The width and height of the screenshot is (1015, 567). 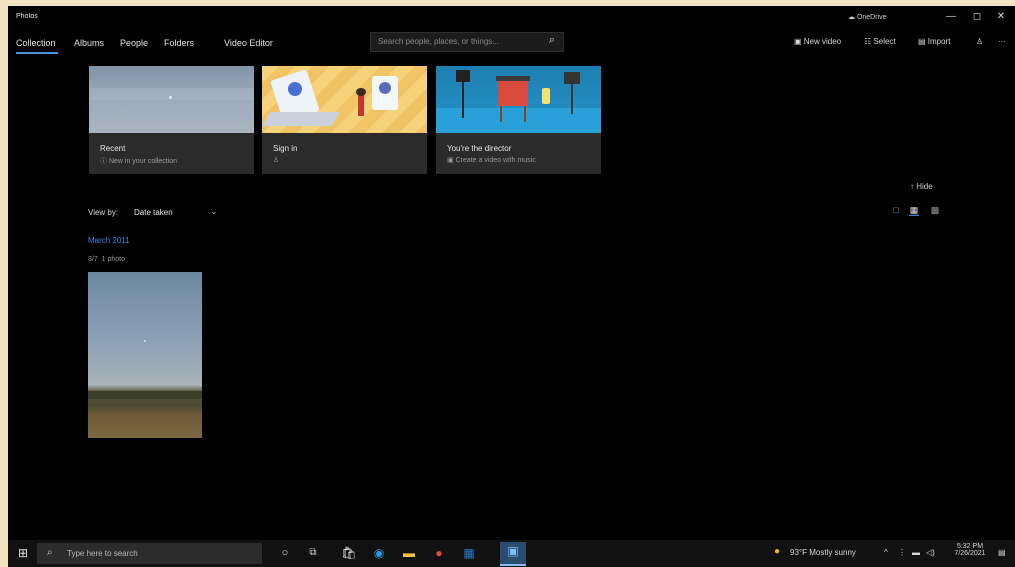 What do you see at coordinates (930, 552) in the screenshot?
I see `volume-icon: ◁)` at bounding box center [930, 552].